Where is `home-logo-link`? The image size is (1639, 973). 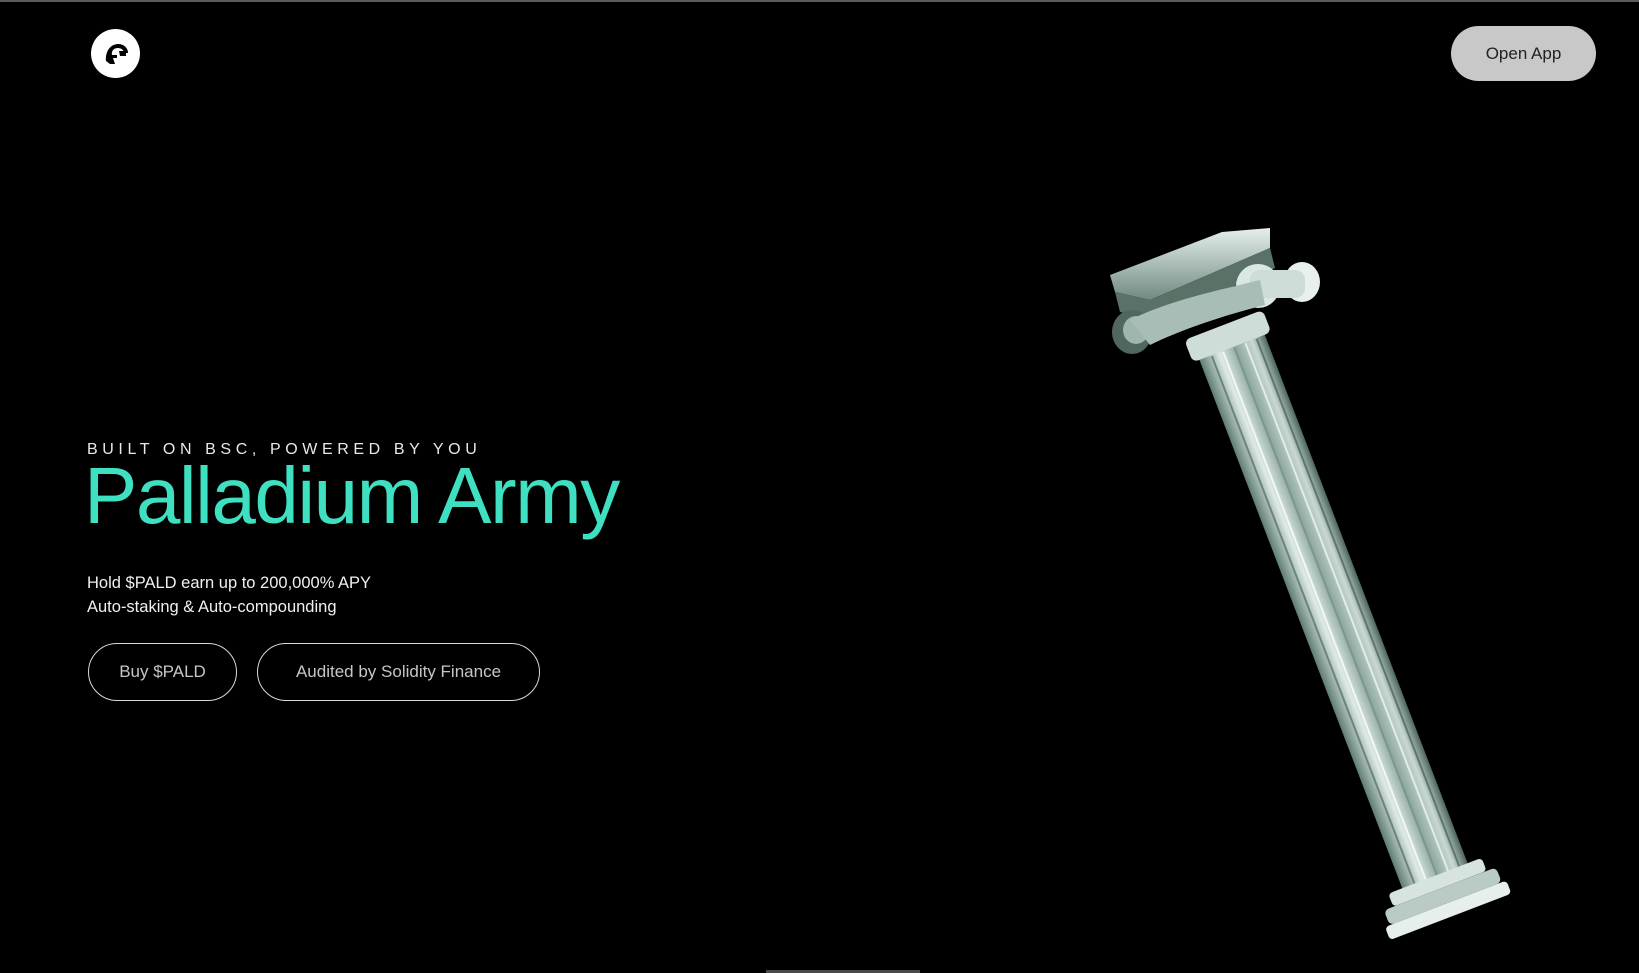
home-logo-link is located at coordinates (115, 53).